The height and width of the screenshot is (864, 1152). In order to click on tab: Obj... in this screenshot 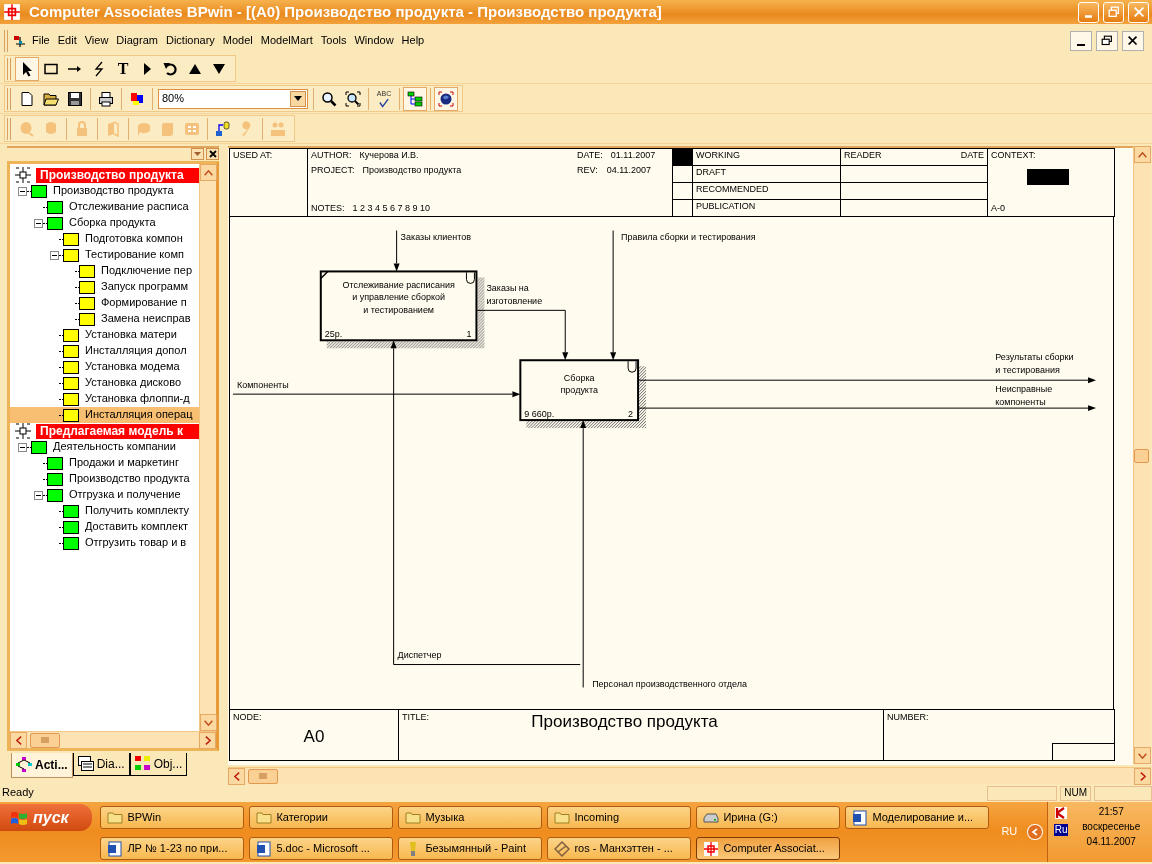, I will do `click(158, 764)`.